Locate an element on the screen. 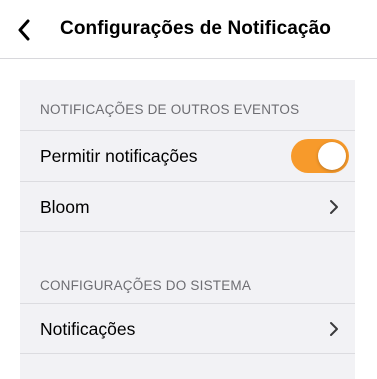 The image size is (377, 379). bloom-label: Bloom is located at coordinates (65, 207).